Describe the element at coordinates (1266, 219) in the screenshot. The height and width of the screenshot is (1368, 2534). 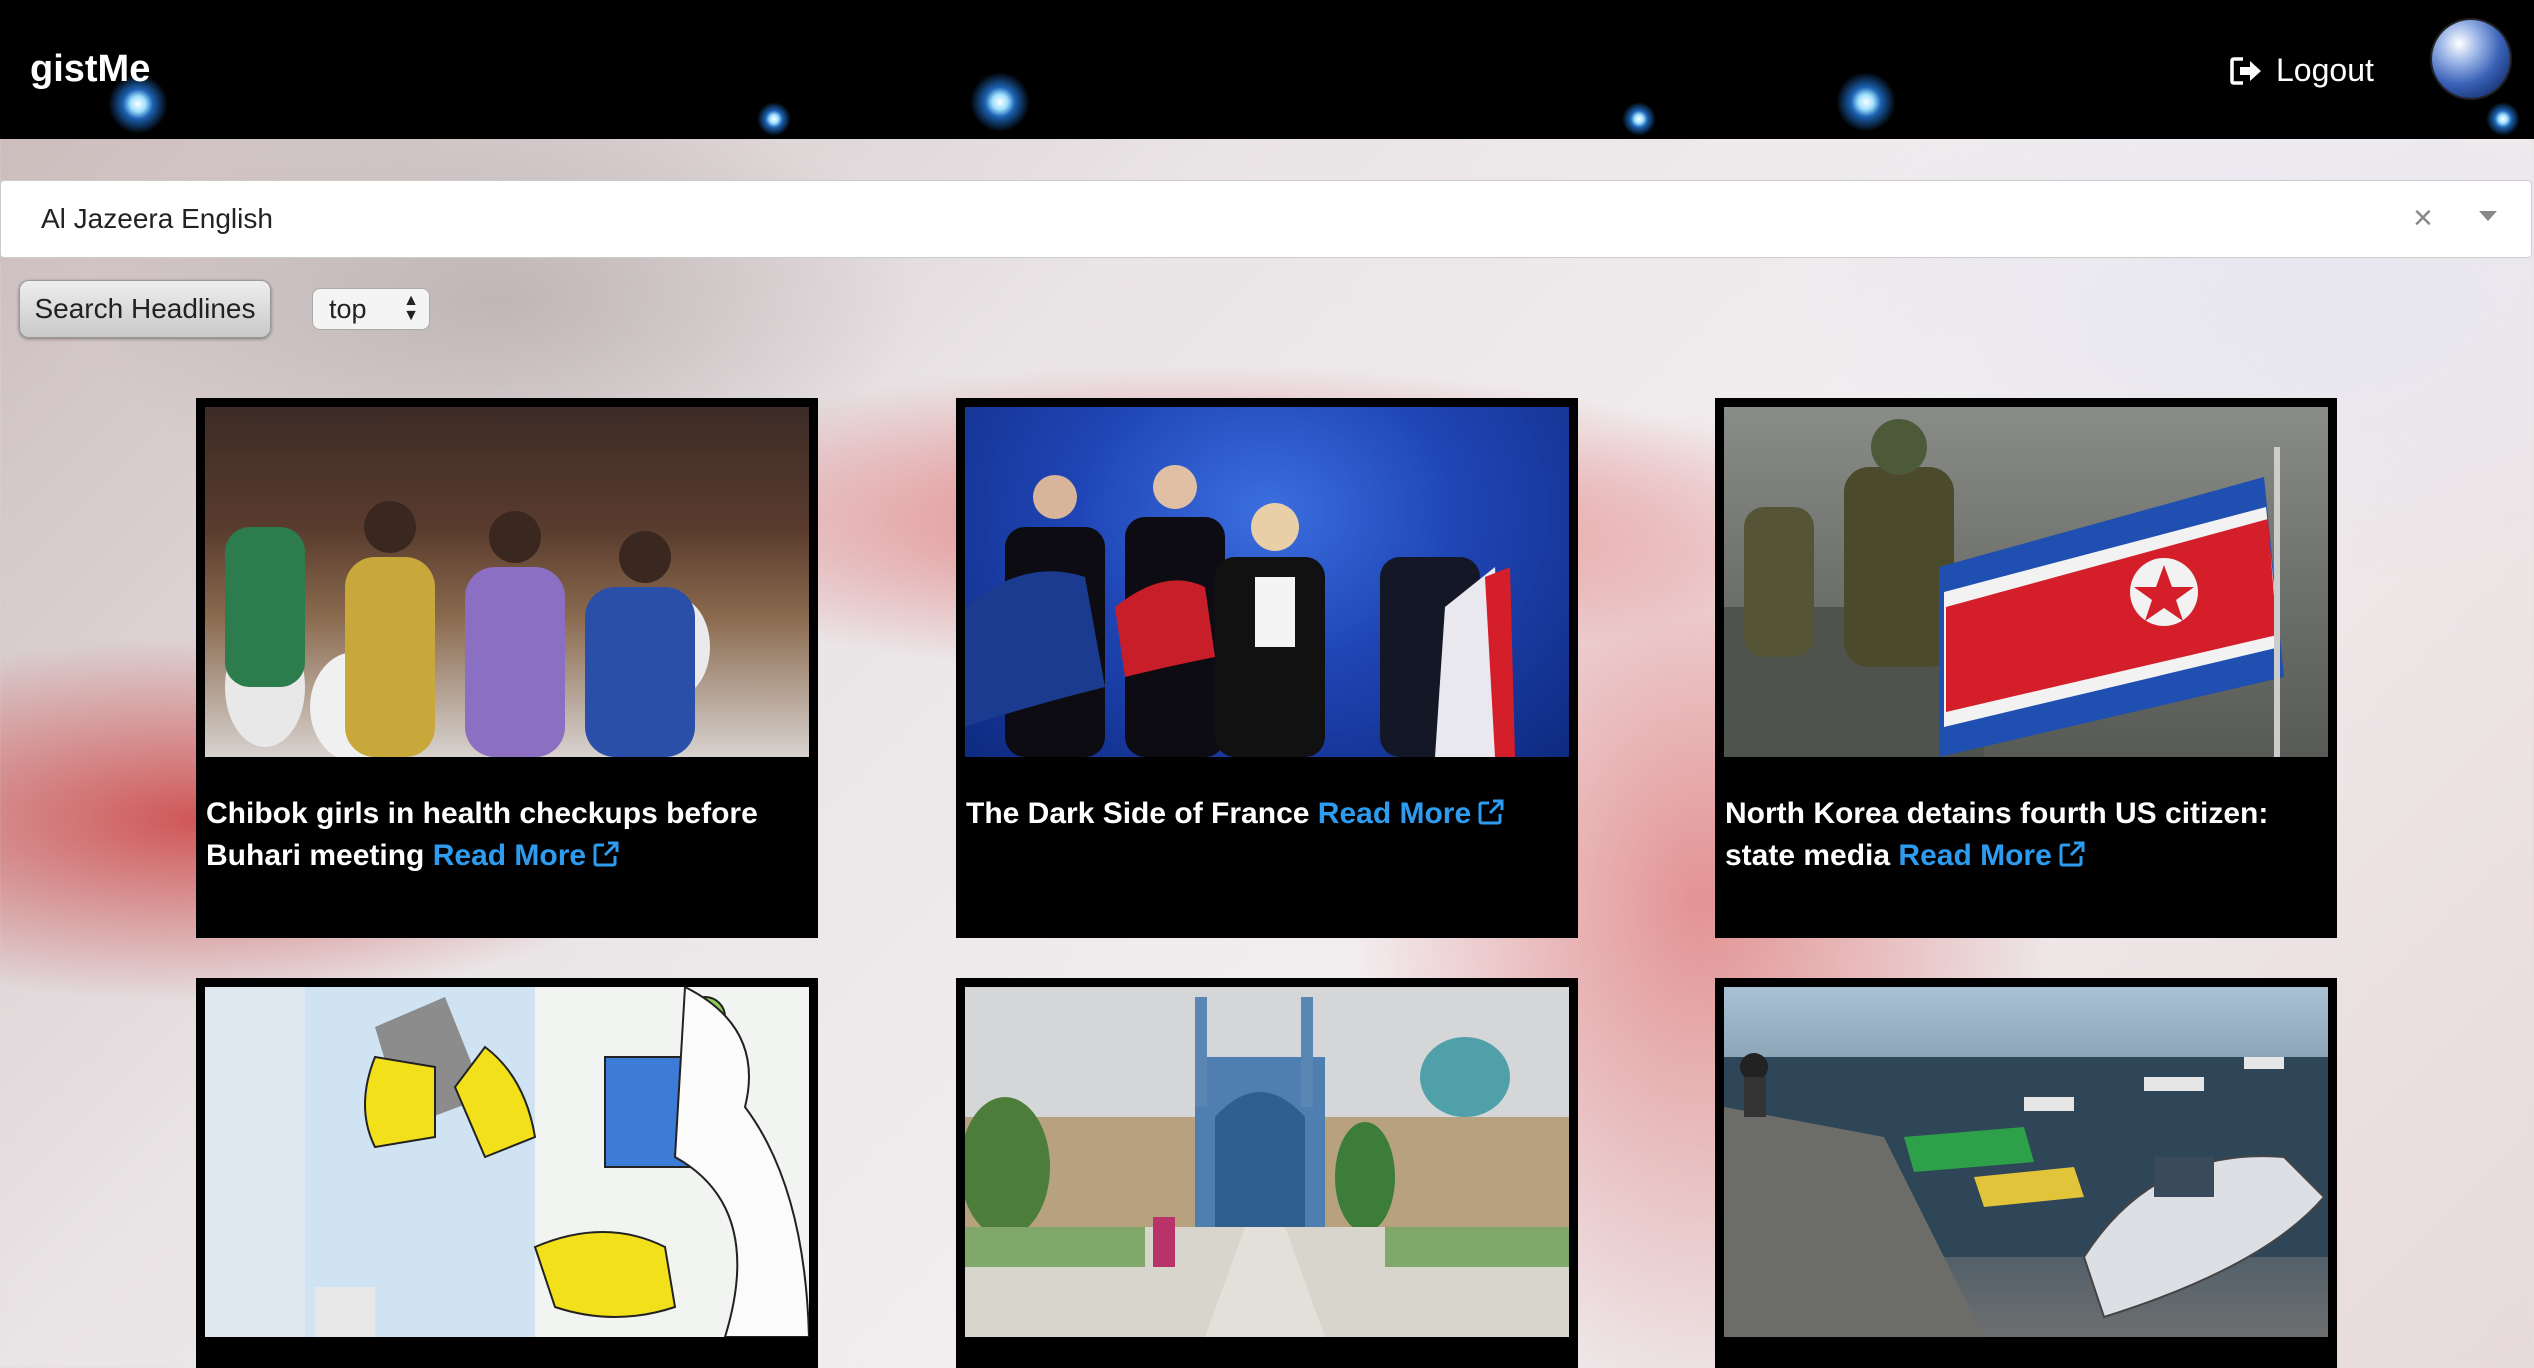
I see `news-source-select: Al Jazeera English ×` at that location.